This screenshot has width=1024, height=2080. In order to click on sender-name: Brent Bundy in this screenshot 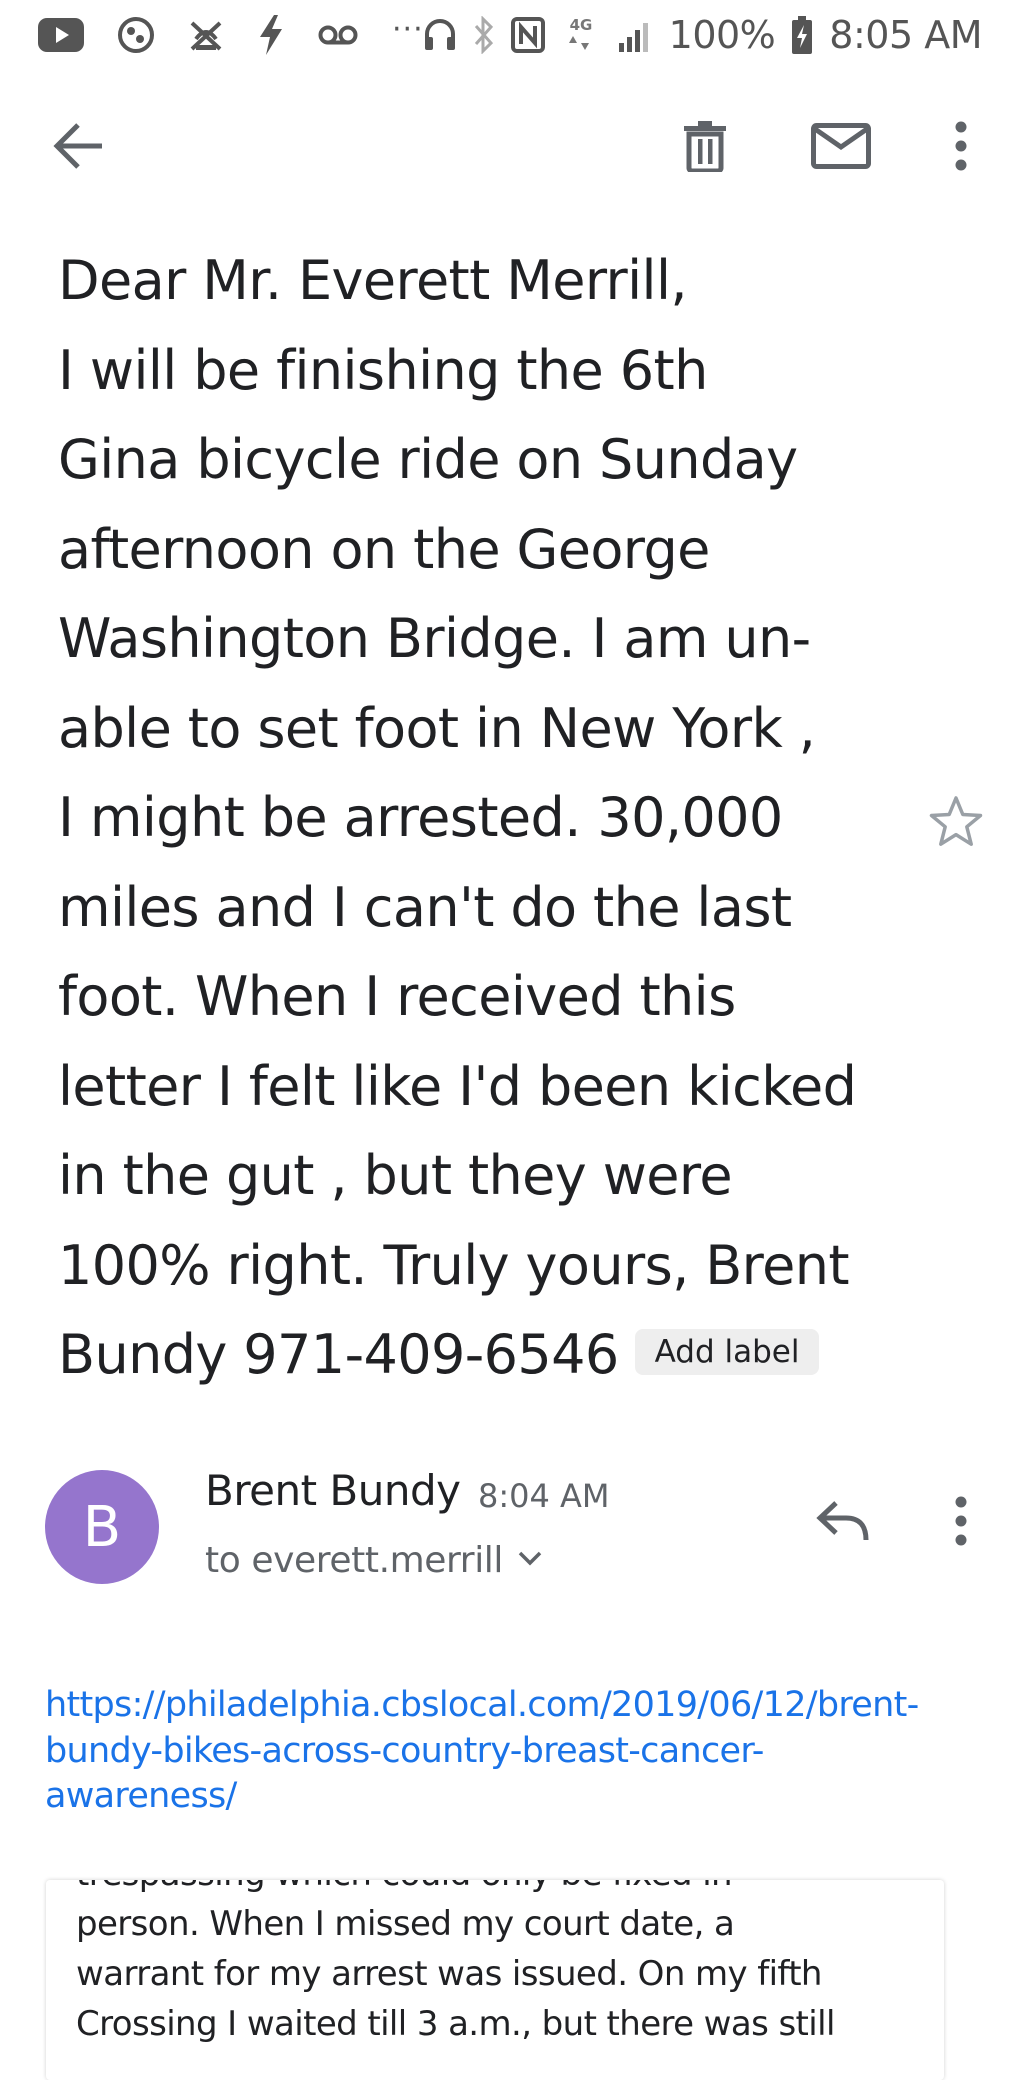, I will do `click(333, 1490)`.